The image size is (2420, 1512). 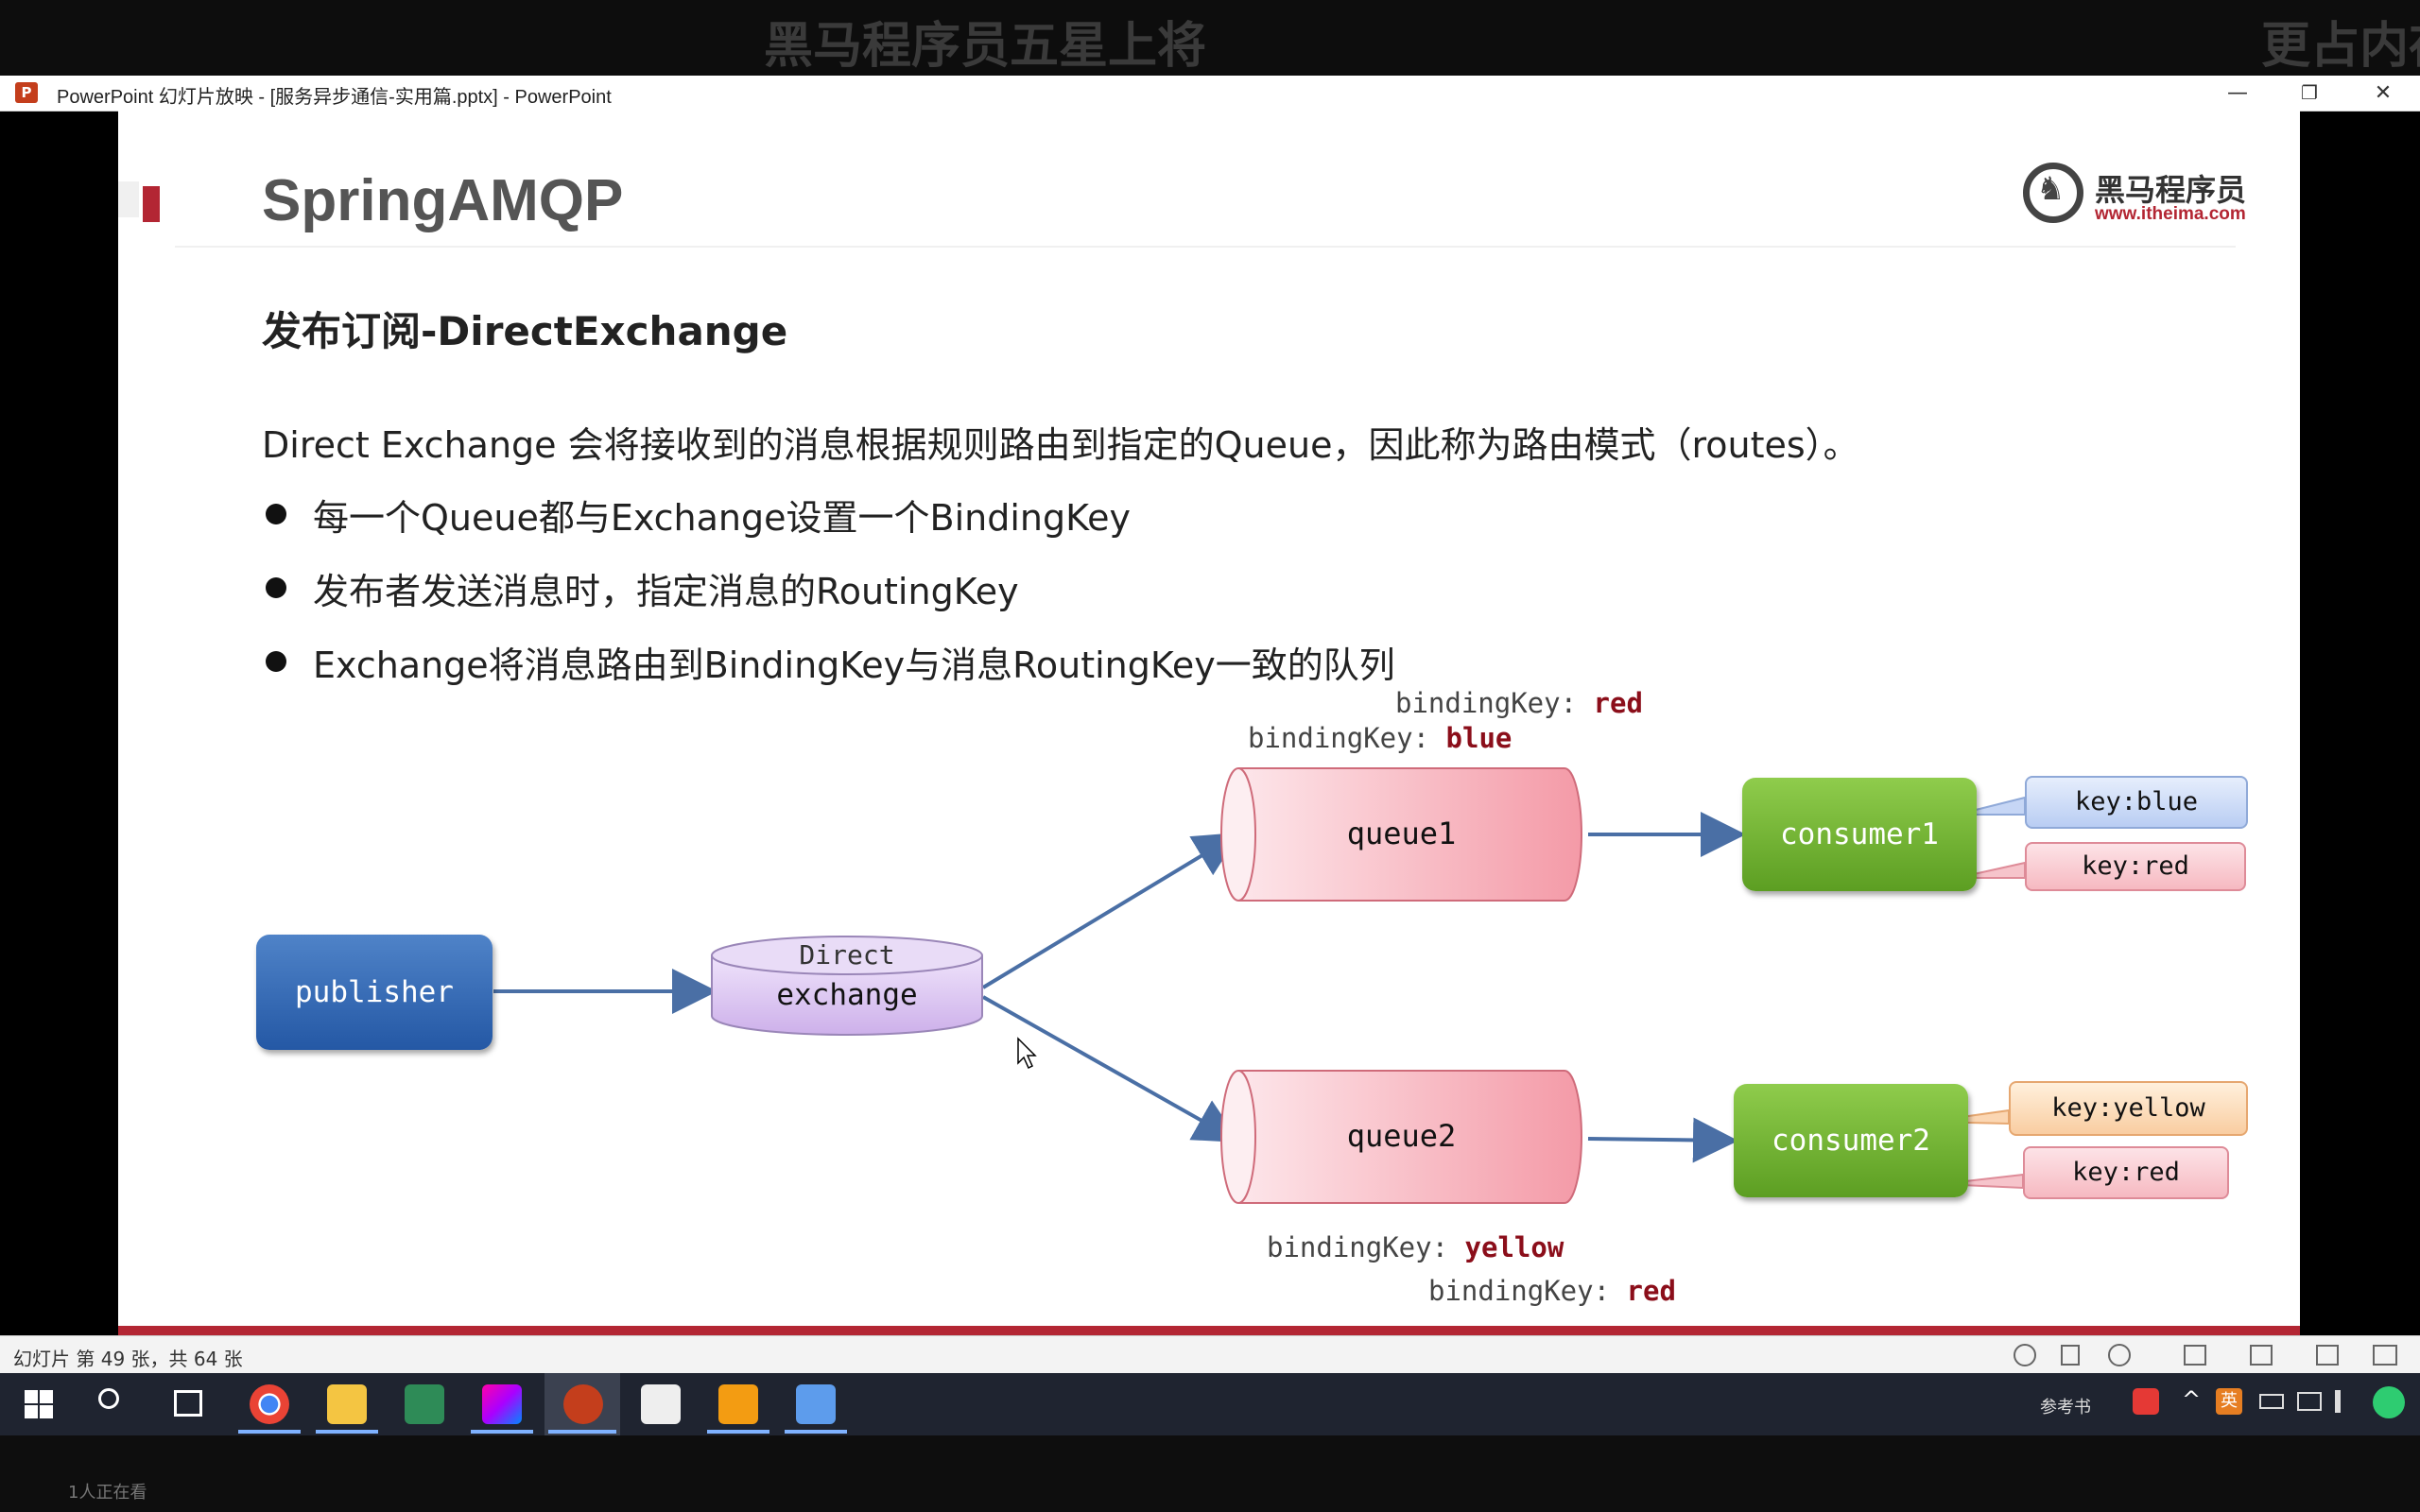 I want to click on exchange-label: exchange, so click(x=847, y=995).